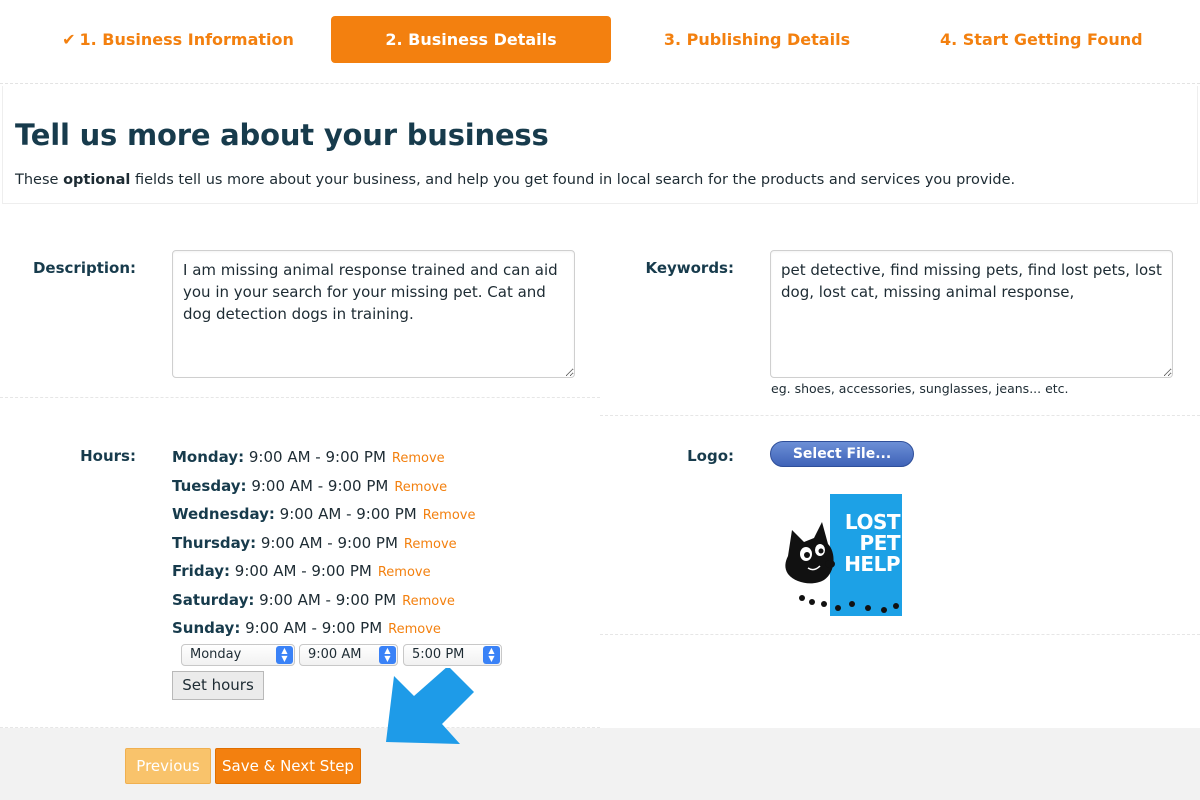 This screenshot has width=1200, height=800. I want to click on pointer-arrow-icon, so click(430, 706).